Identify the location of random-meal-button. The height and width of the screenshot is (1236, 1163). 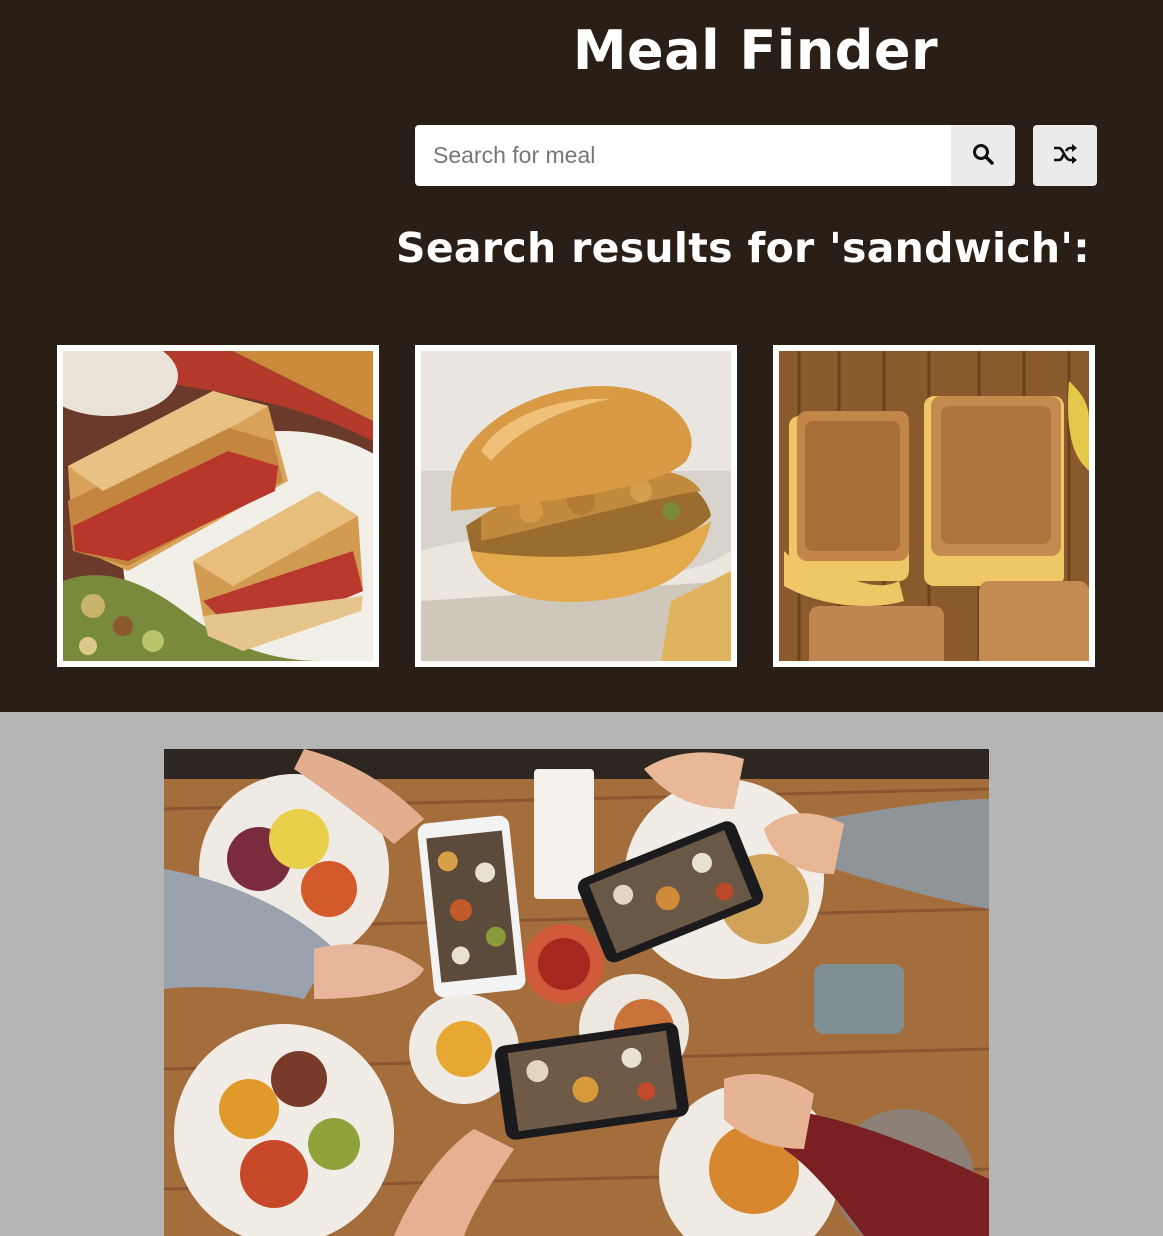
(1065, 155).